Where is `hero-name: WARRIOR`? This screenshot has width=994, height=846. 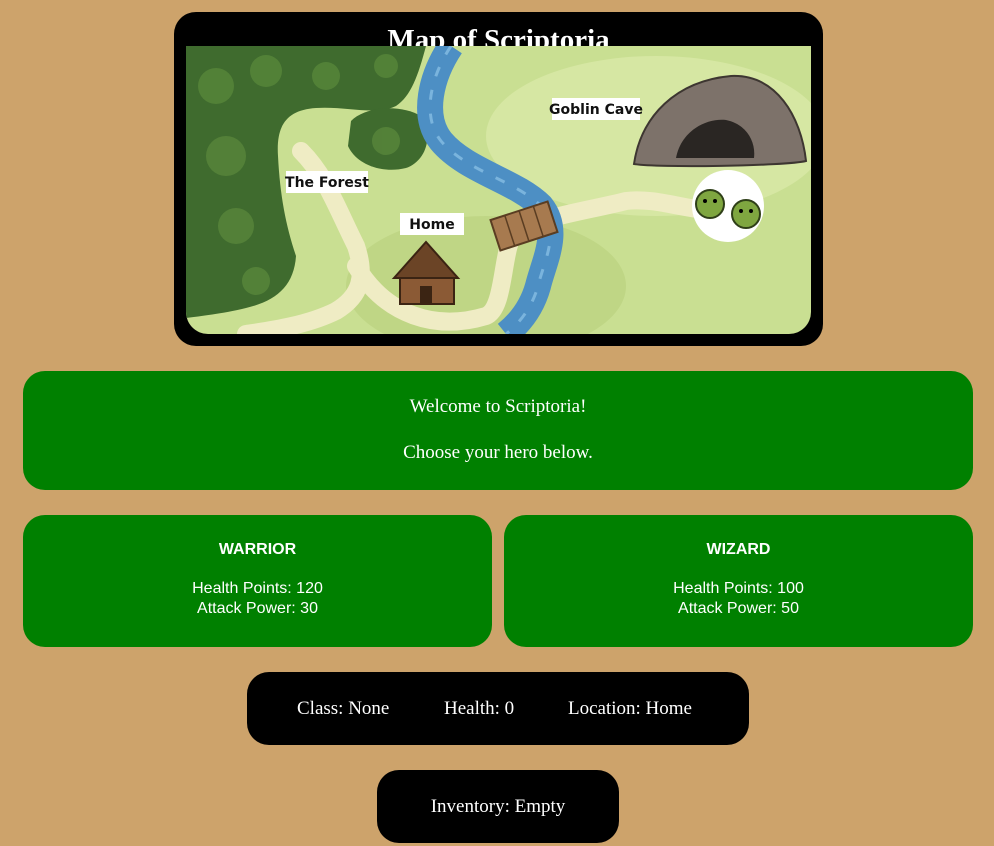
hero-name: WARRIOR is located at coordinates (257, 549).